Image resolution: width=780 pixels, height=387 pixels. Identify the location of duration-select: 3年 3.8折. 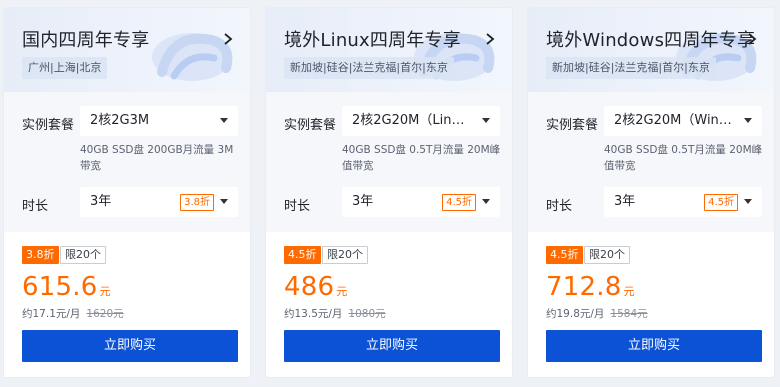
(159, 202).